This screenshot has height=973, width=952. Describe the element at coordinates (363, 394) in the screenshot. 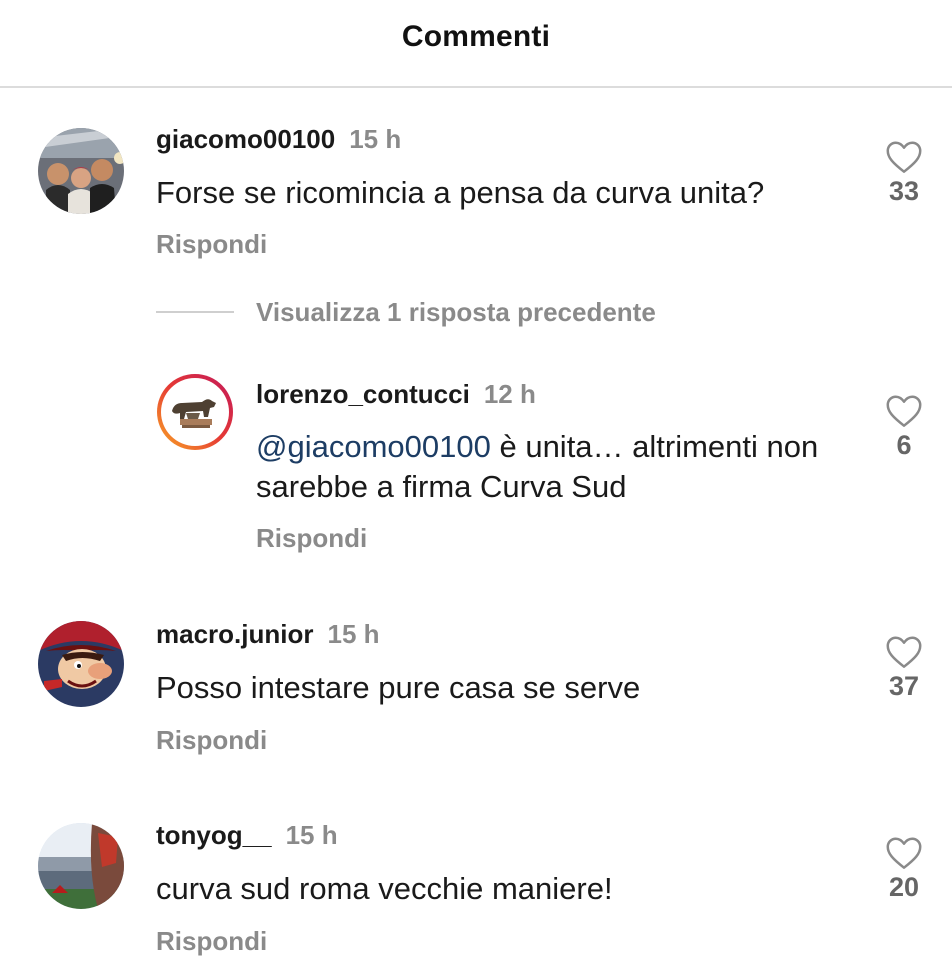

I see `username: lorenzo_contucci` at that location.